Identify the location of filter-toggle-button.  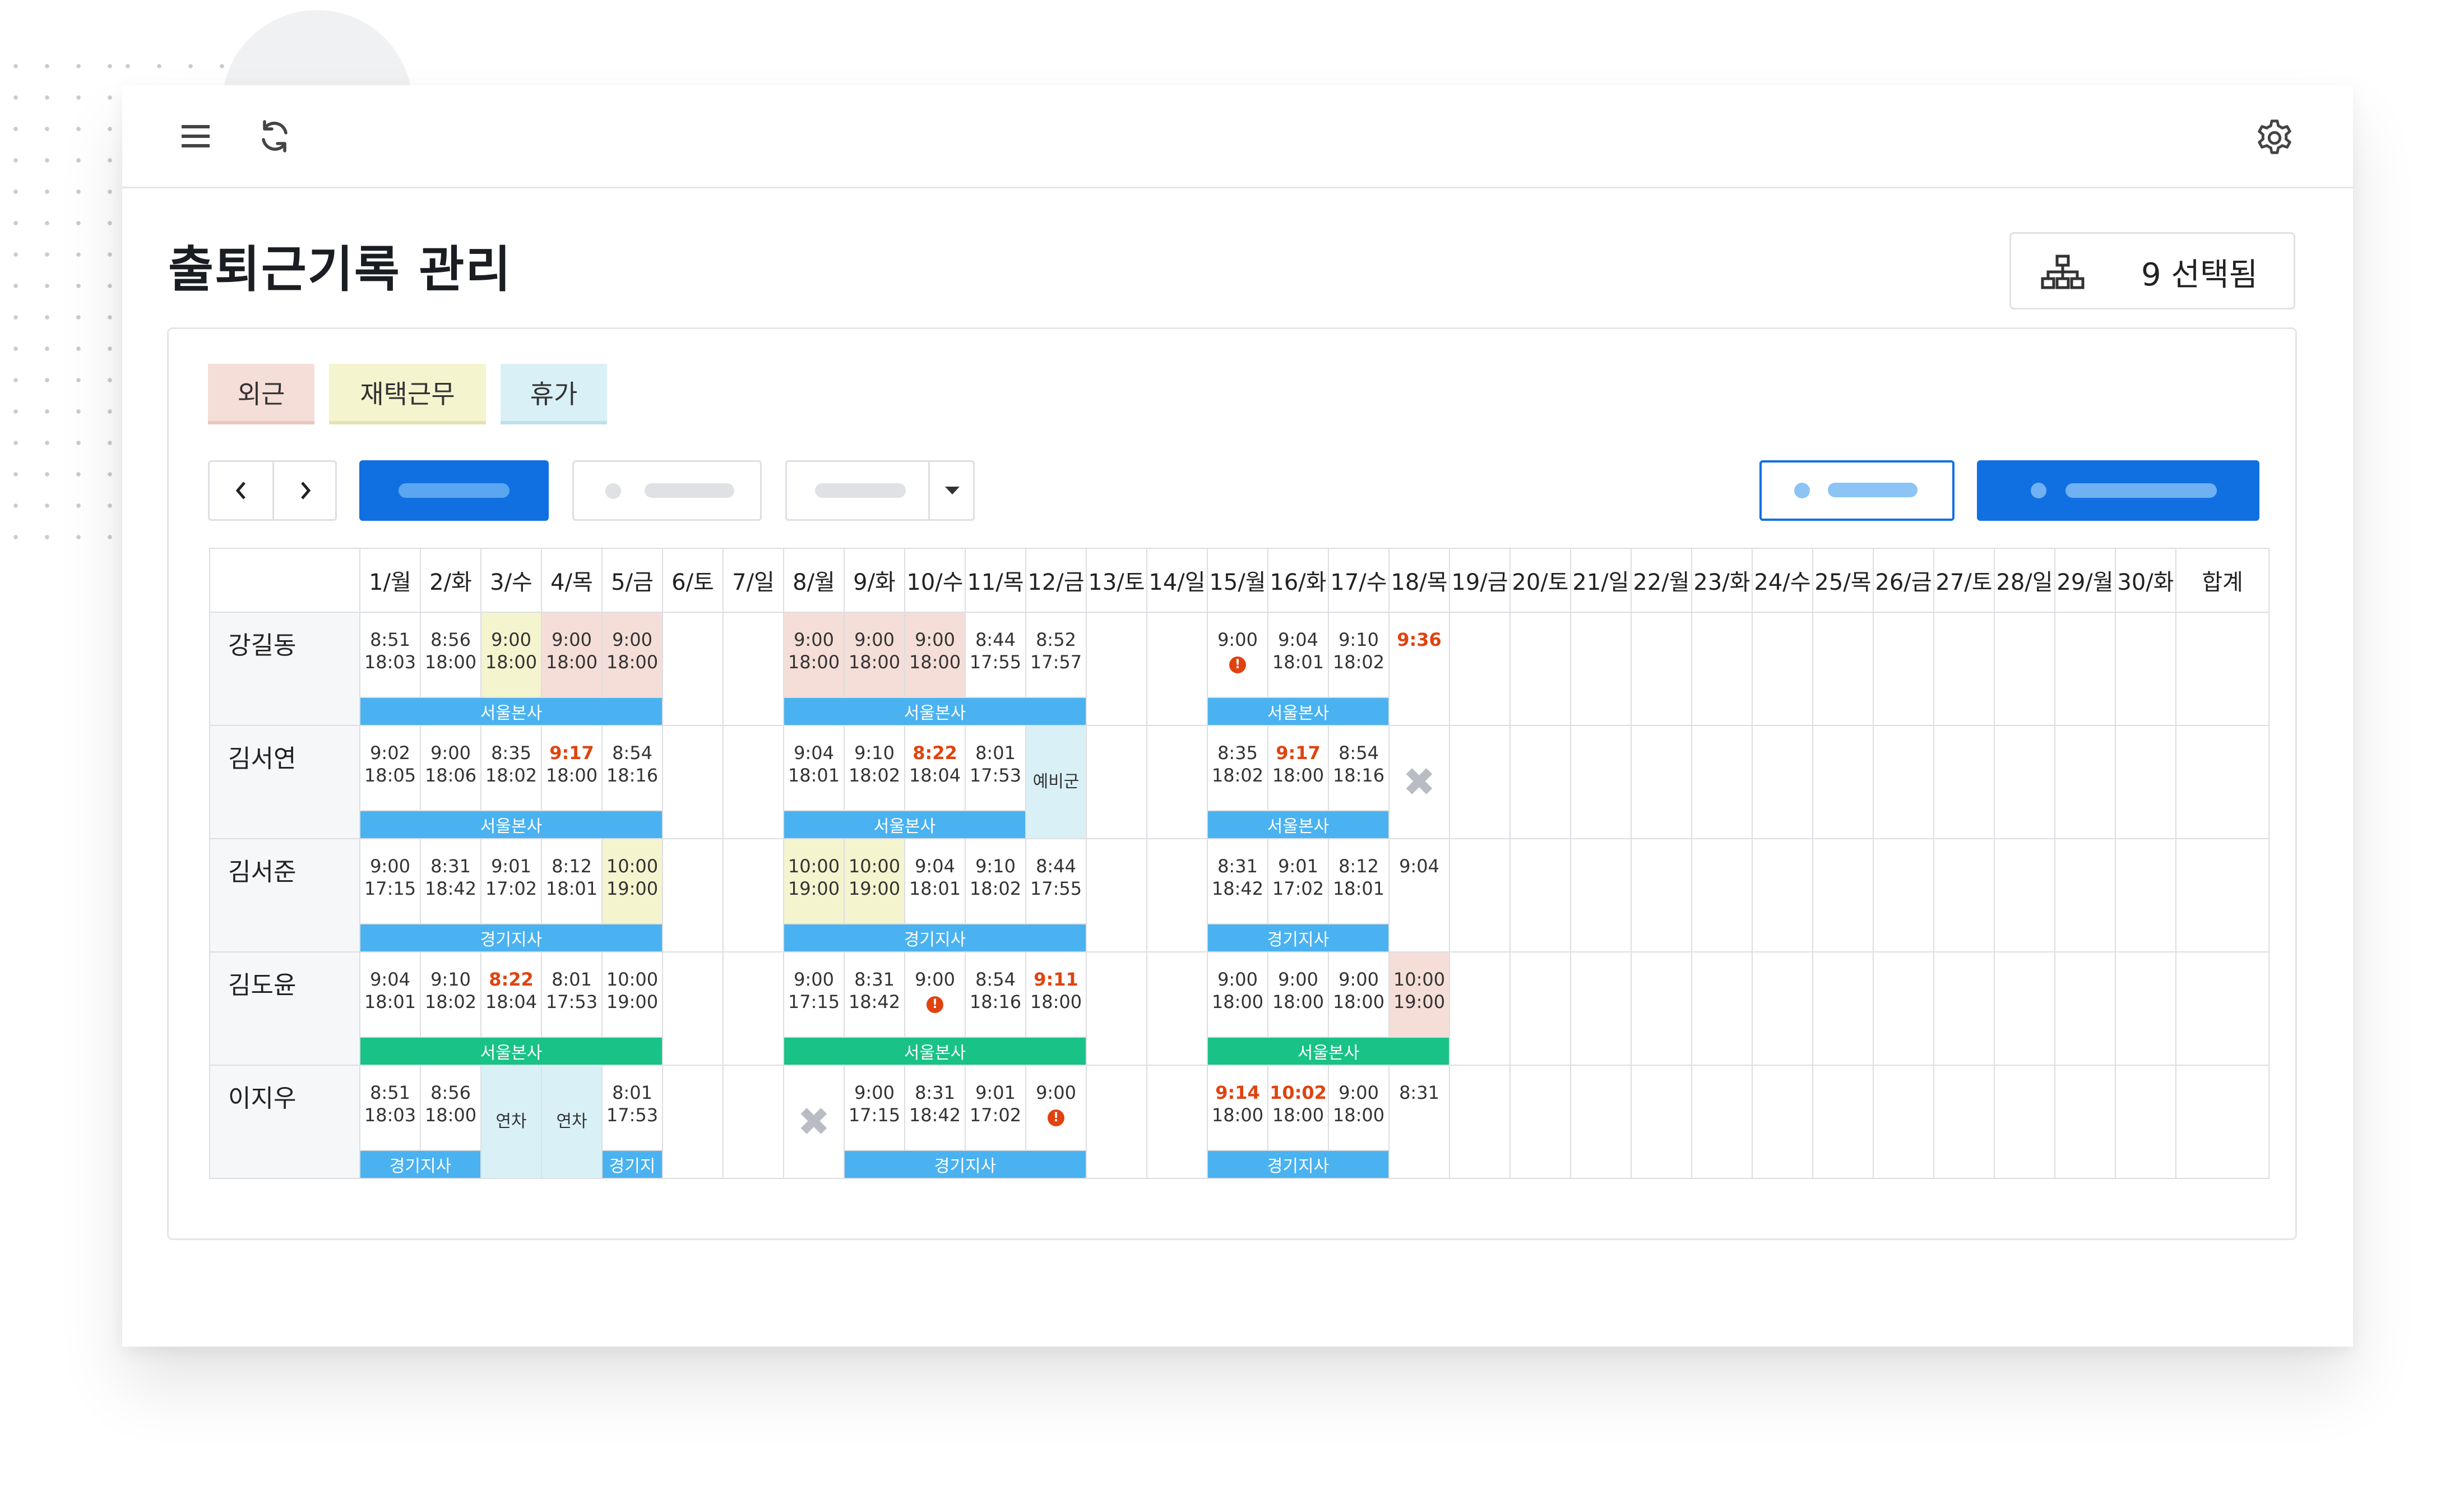
(667, 491).